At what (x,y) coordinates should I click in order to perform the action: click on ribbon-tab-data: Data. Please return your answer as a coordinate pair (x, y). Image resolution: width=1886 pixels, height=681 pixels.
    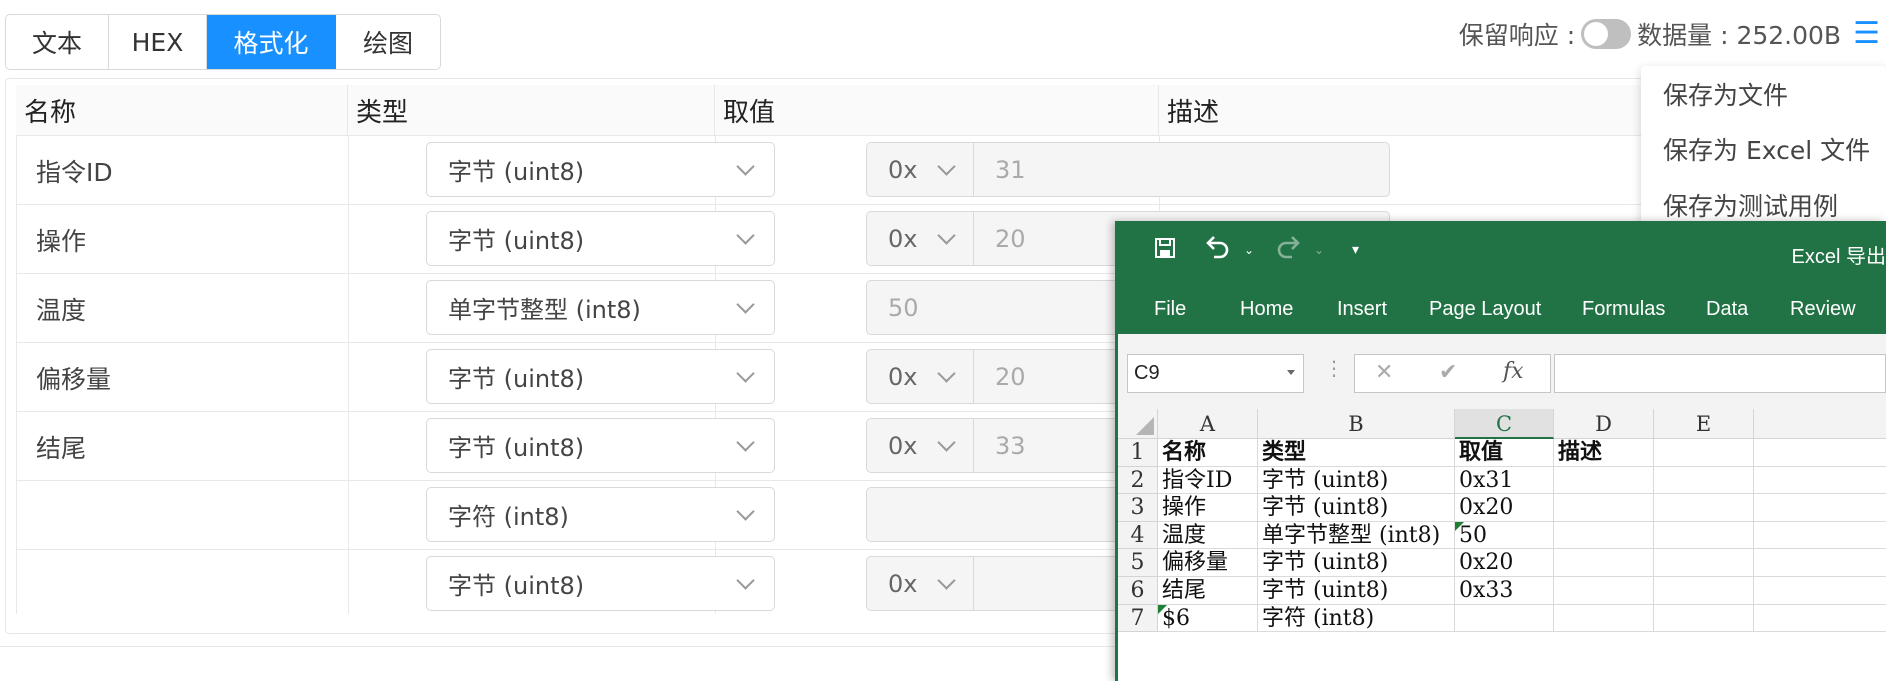
    Looking at the image, I should click on (1727, 309).